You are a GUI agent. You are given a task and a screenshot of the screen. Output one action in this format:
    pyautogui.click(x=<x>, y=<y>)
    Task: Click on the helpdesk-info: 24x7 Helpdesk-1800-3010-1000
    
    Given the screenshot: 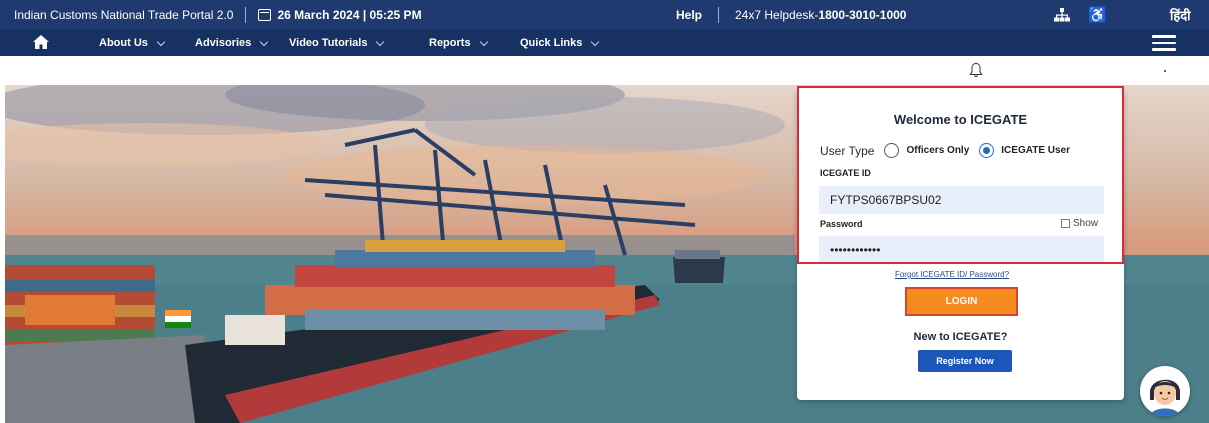 What is the action you would take?
    pyautogui.click(x=820, y=15)
    